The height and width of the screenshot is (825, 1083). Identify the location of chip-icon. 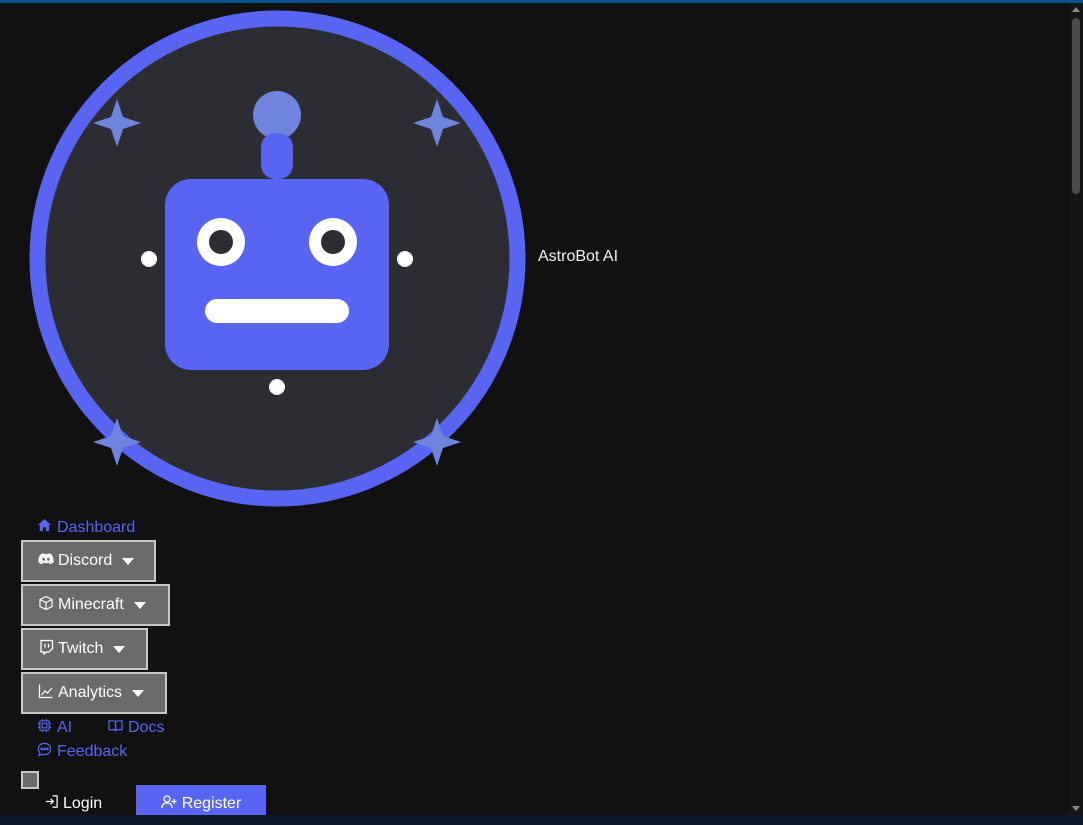
(44, 728).